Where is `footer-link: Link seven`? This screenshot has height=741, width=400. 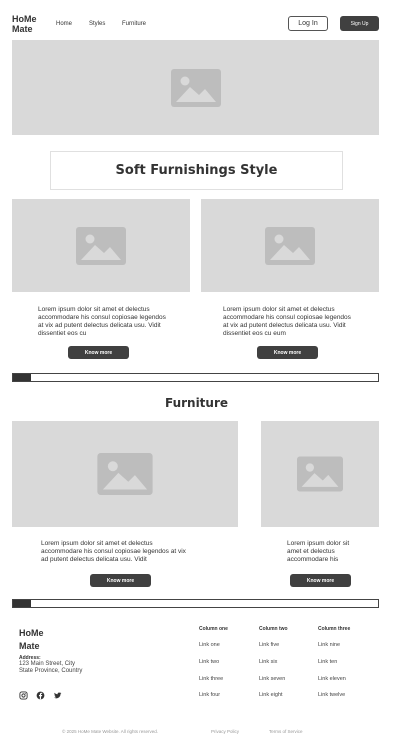 footer-link: Link seven is located at coordinates (272, 679).